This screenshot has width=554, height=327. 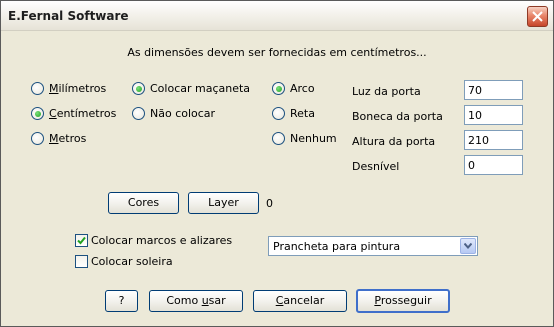 What do you see at coordinates (337, 246) in the screenshot?
I see `layer-select-value: Prancheta para pintura` at bounding box center [337, 246].